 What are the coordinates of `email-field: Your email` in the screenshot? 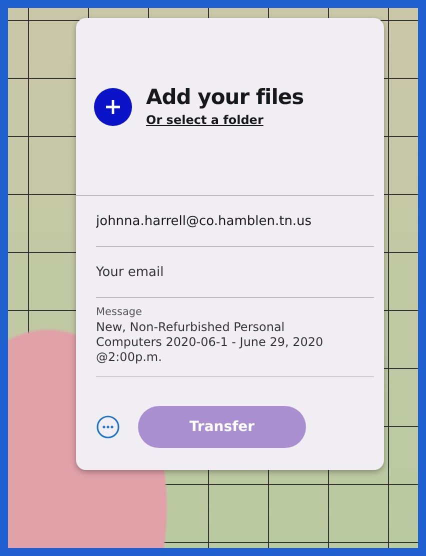 It's located at (221, 272).